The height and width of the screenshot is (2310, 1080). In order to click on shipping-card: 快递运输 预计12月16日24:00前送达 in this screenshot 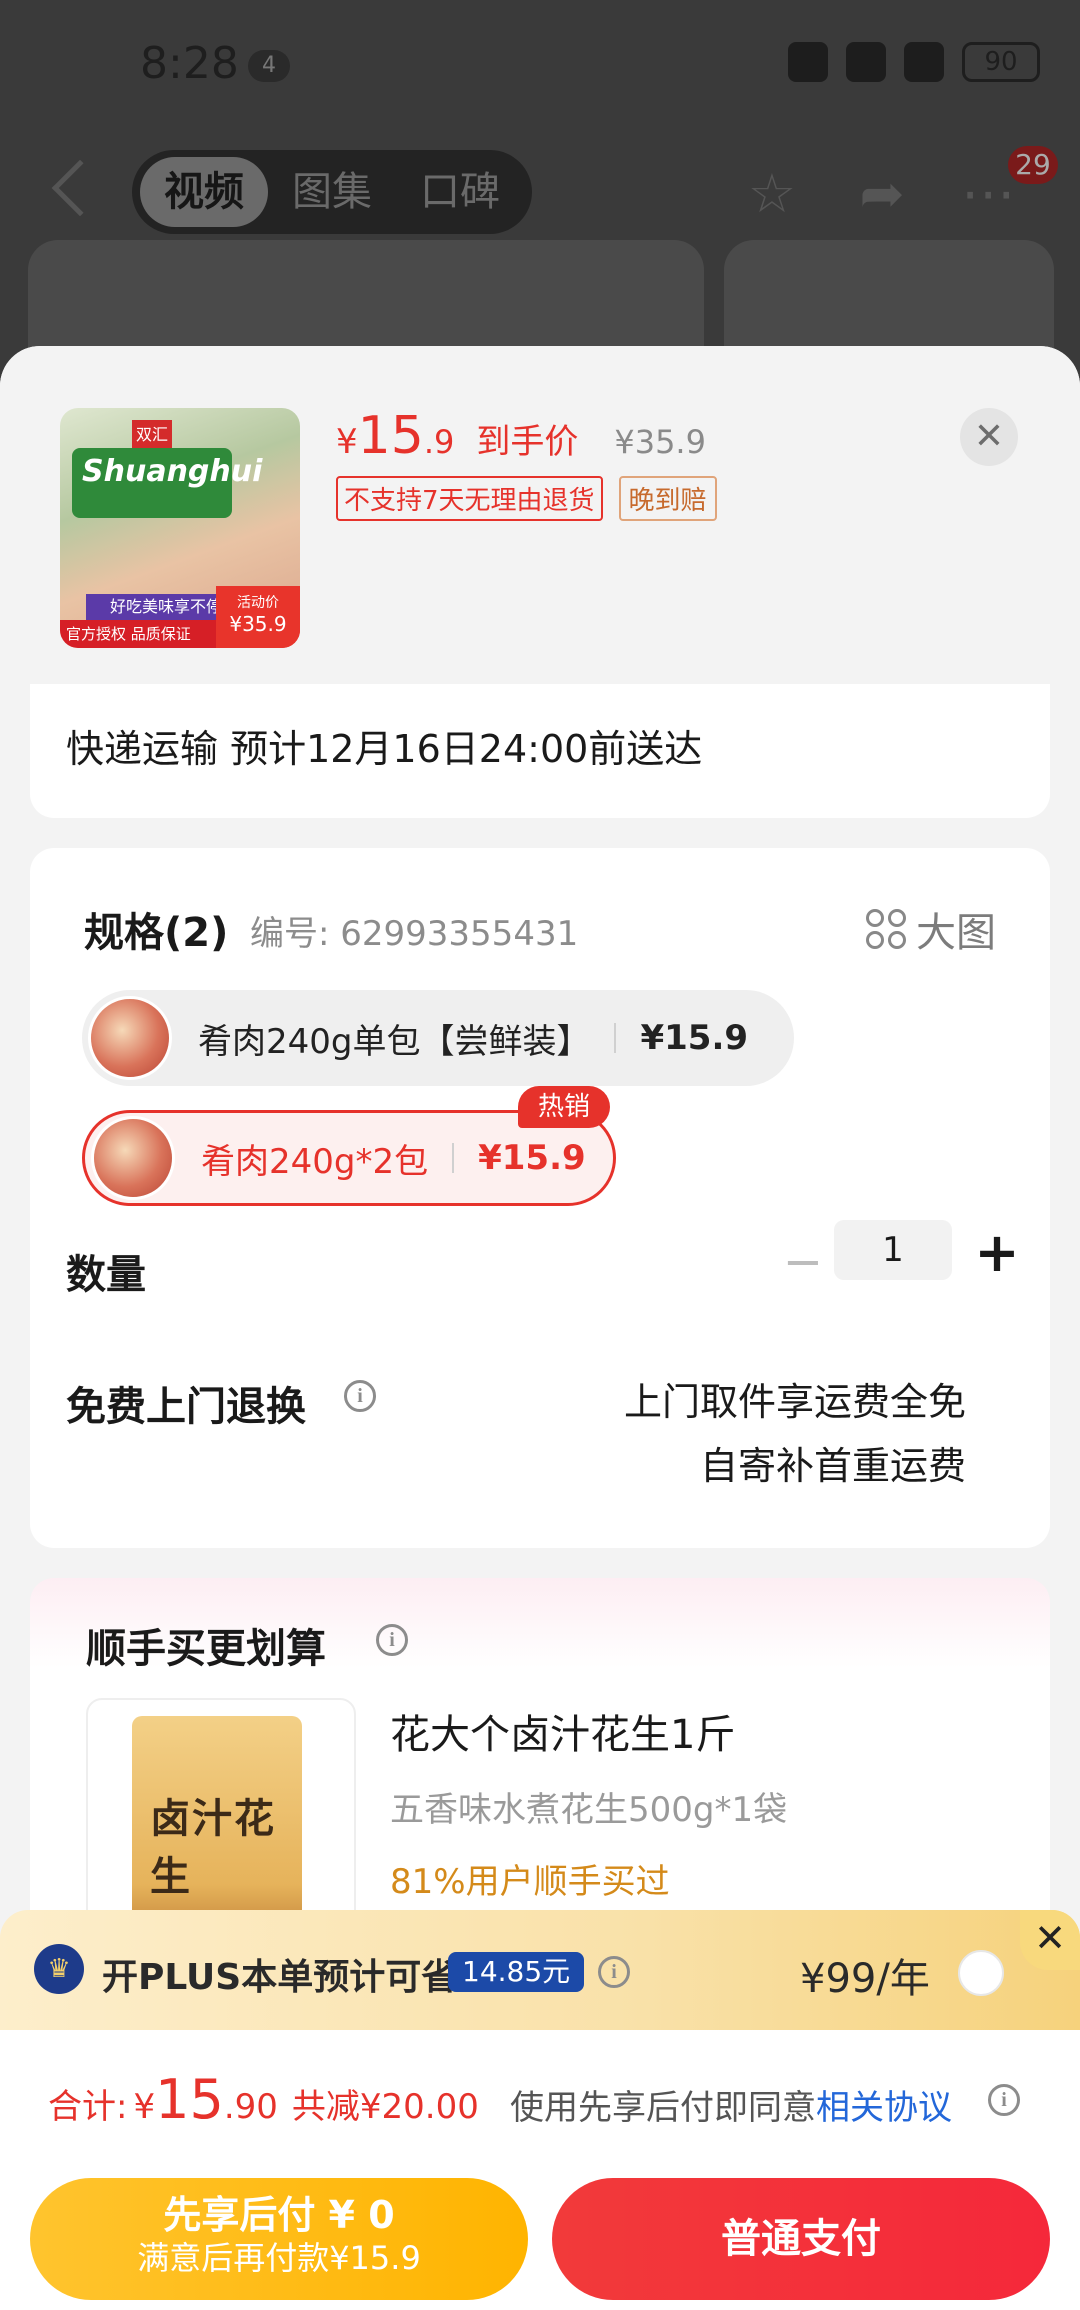, I will do `click(540, 751)`.